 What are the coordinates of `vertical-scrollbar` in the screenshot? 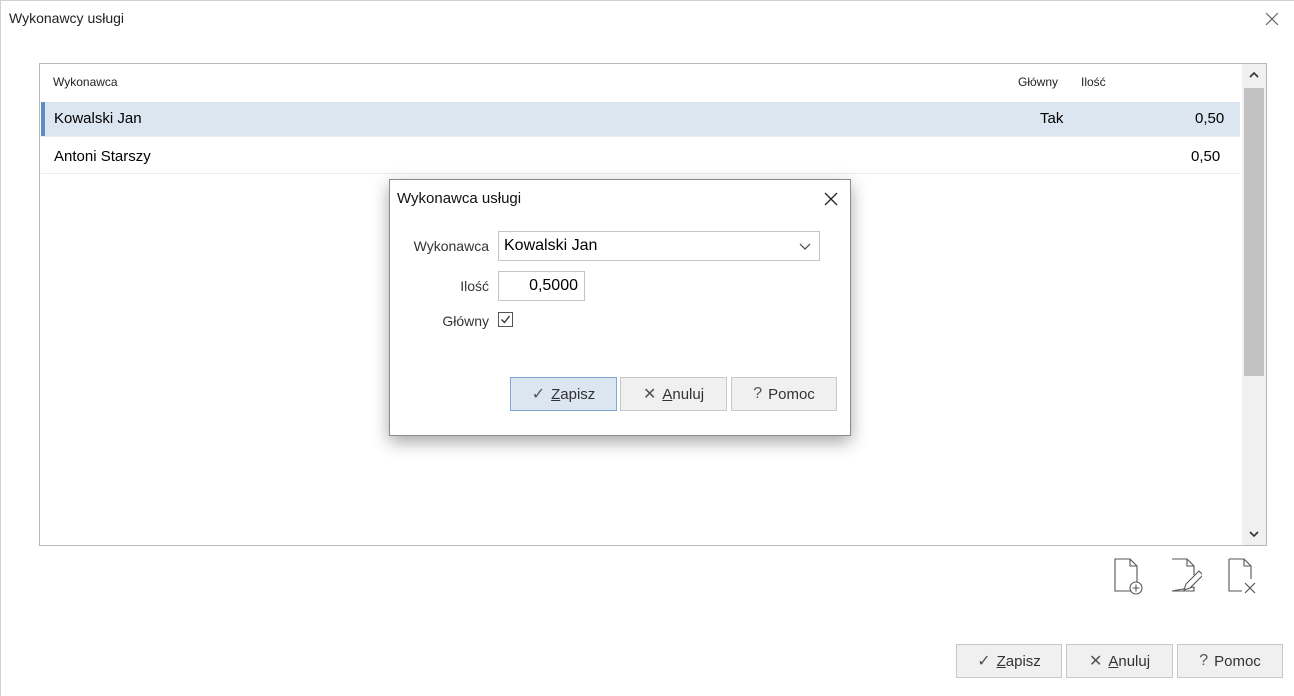 It's located at (1254, 304).